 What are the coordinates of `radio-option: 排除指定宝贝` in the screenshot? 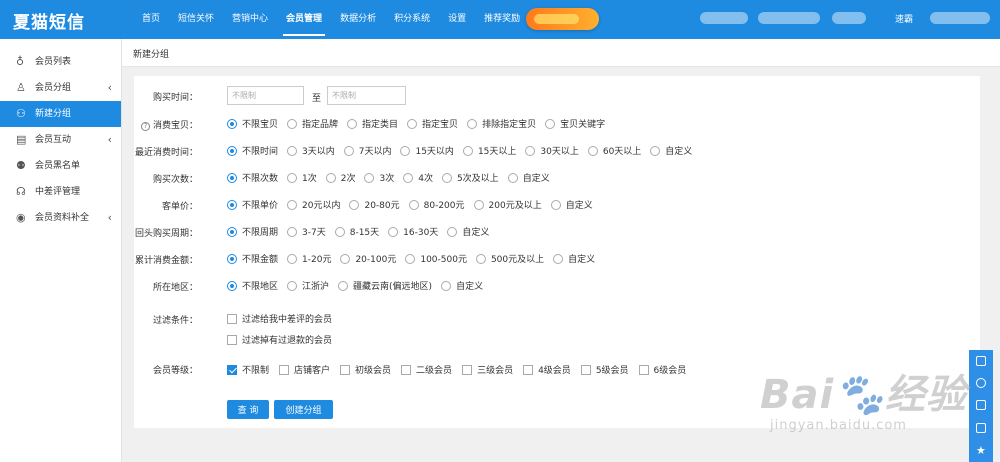 It's located at (501, 123).